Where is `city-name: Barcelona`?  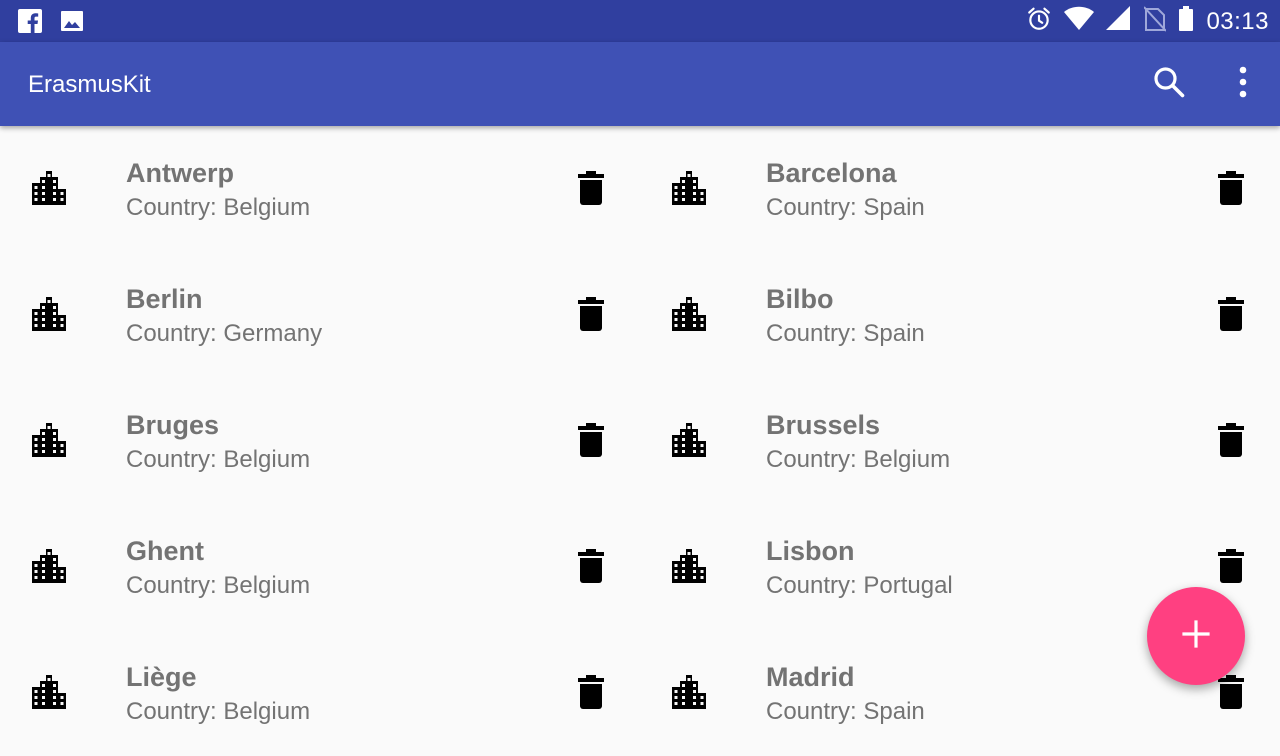
city-name: Barcelona is located at coordinates (831, 173).